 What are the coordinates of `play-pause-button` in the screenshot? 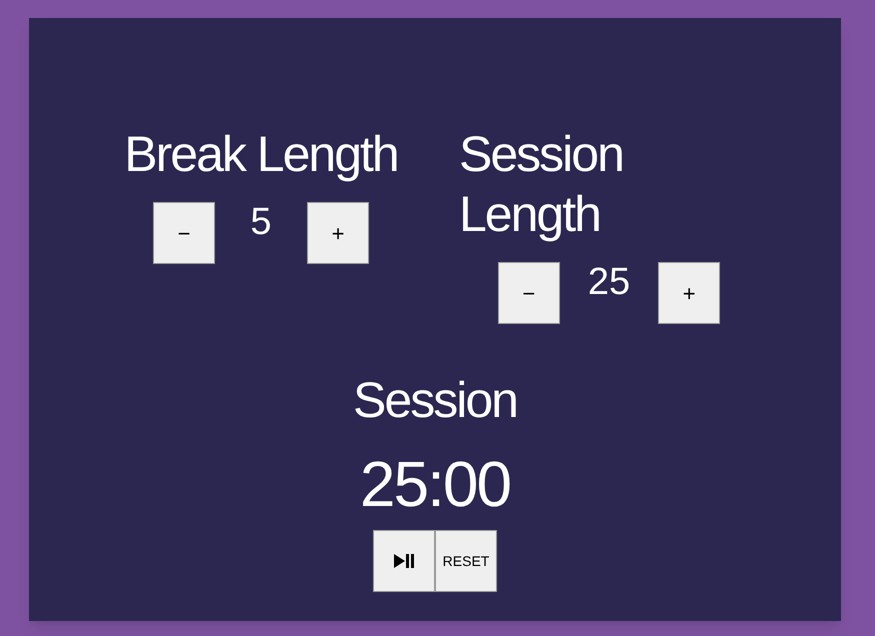 It's located at (404, 561).